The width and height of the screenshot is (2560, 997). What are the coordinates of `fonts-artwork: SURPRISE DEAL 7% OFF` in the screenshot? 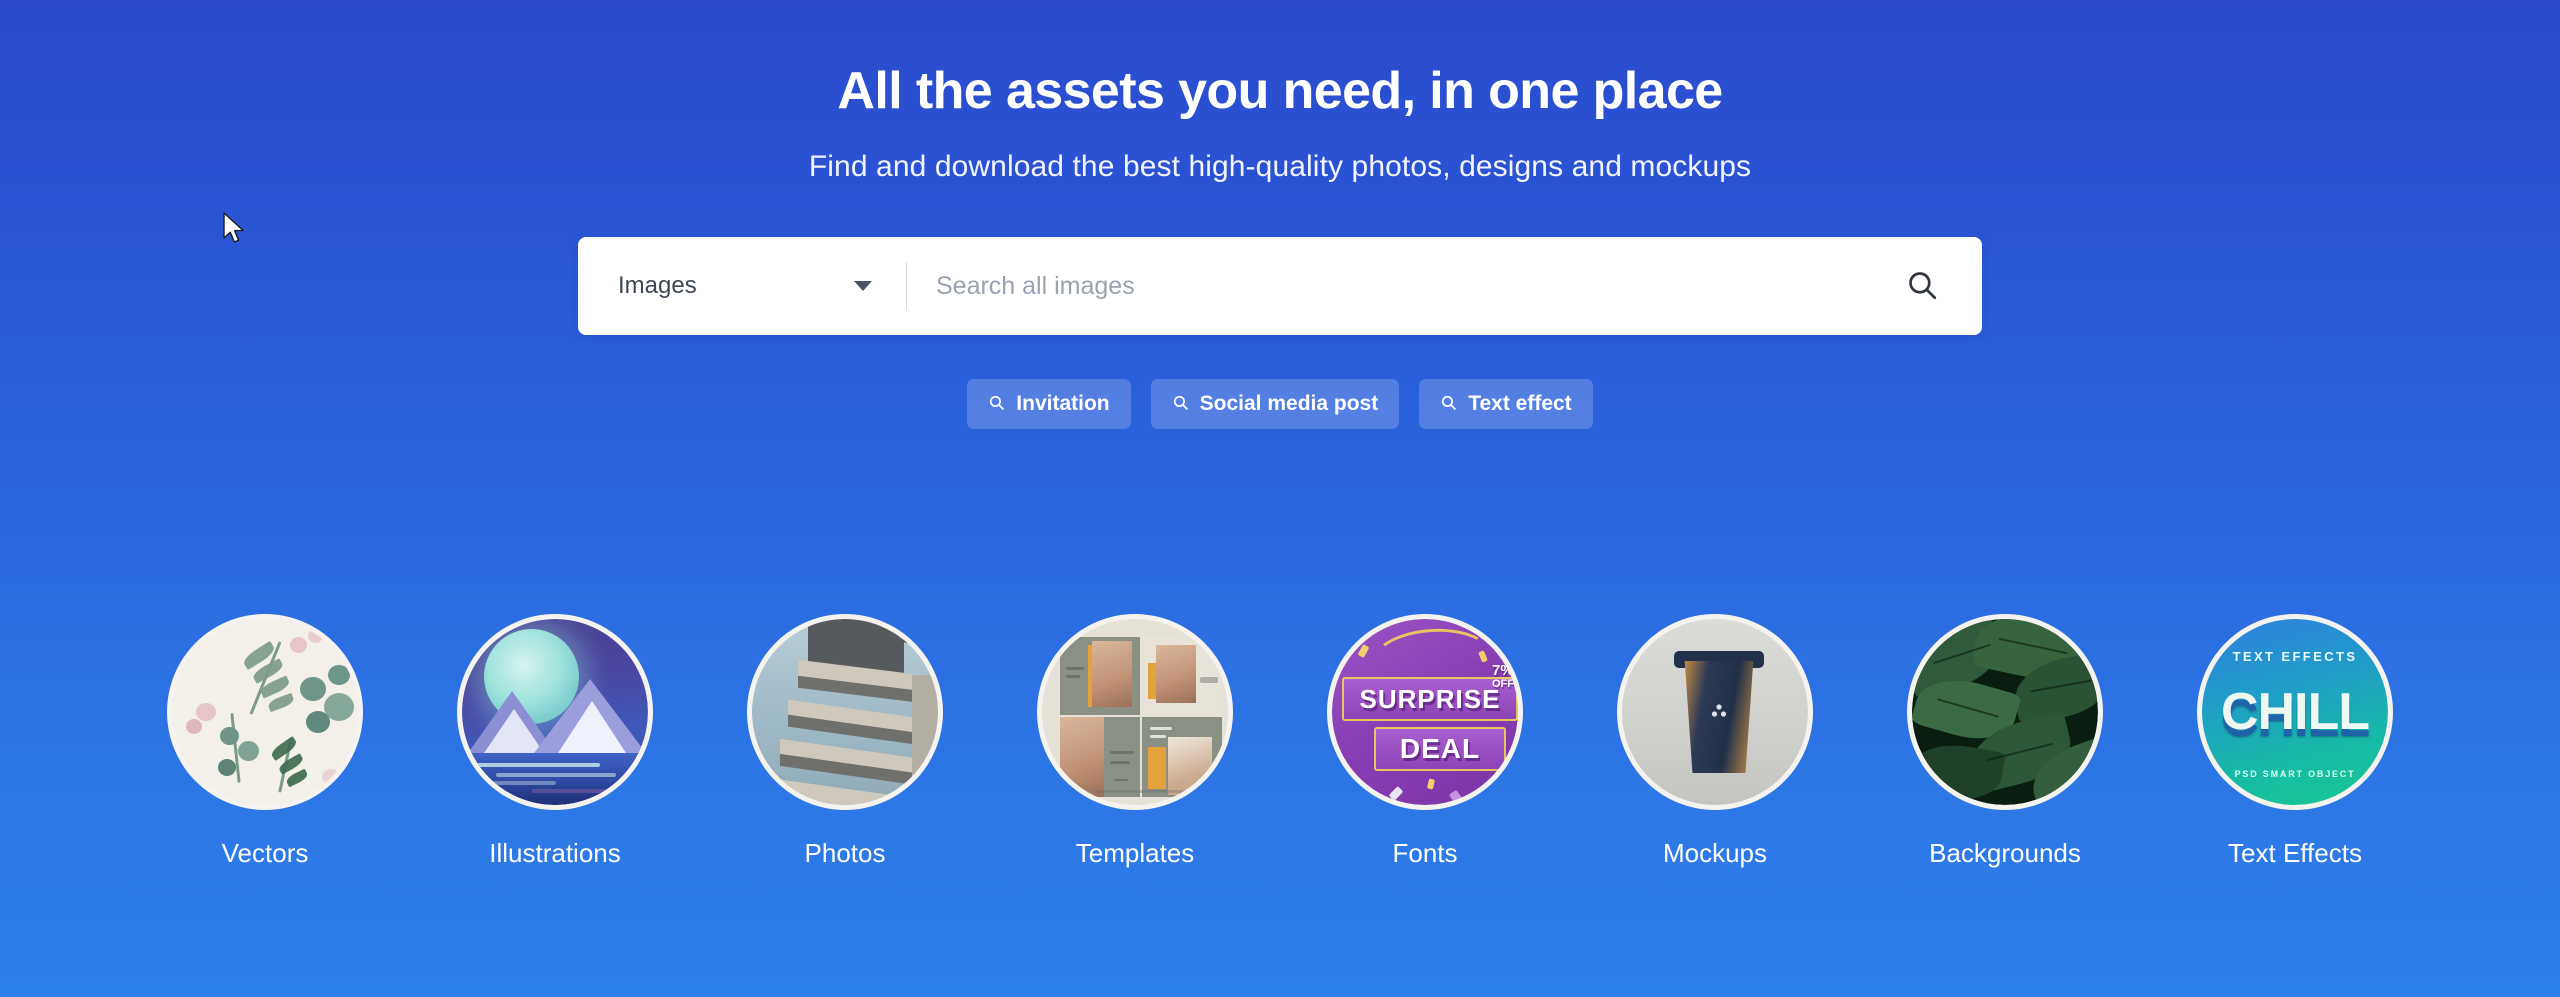 It's located at (1425, 712).